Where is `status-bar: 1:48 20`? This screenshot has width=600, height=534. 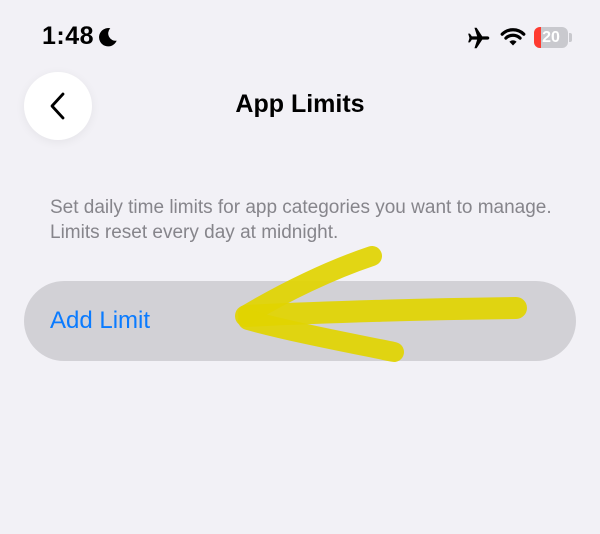
status-bar: 1:48 20 is located at coordinates (300, 35).